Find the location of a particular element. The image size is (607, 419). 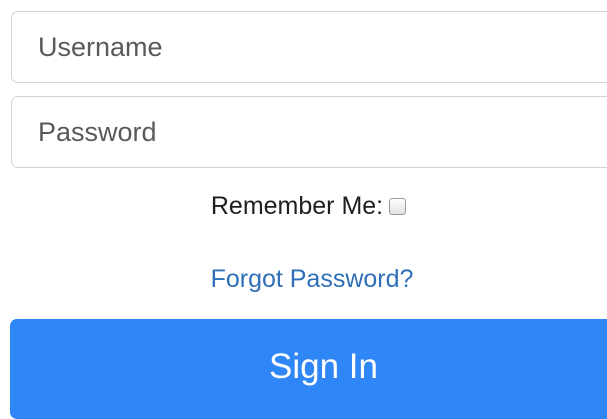

remember-me-checkbox is located at coordinates (398, 206).